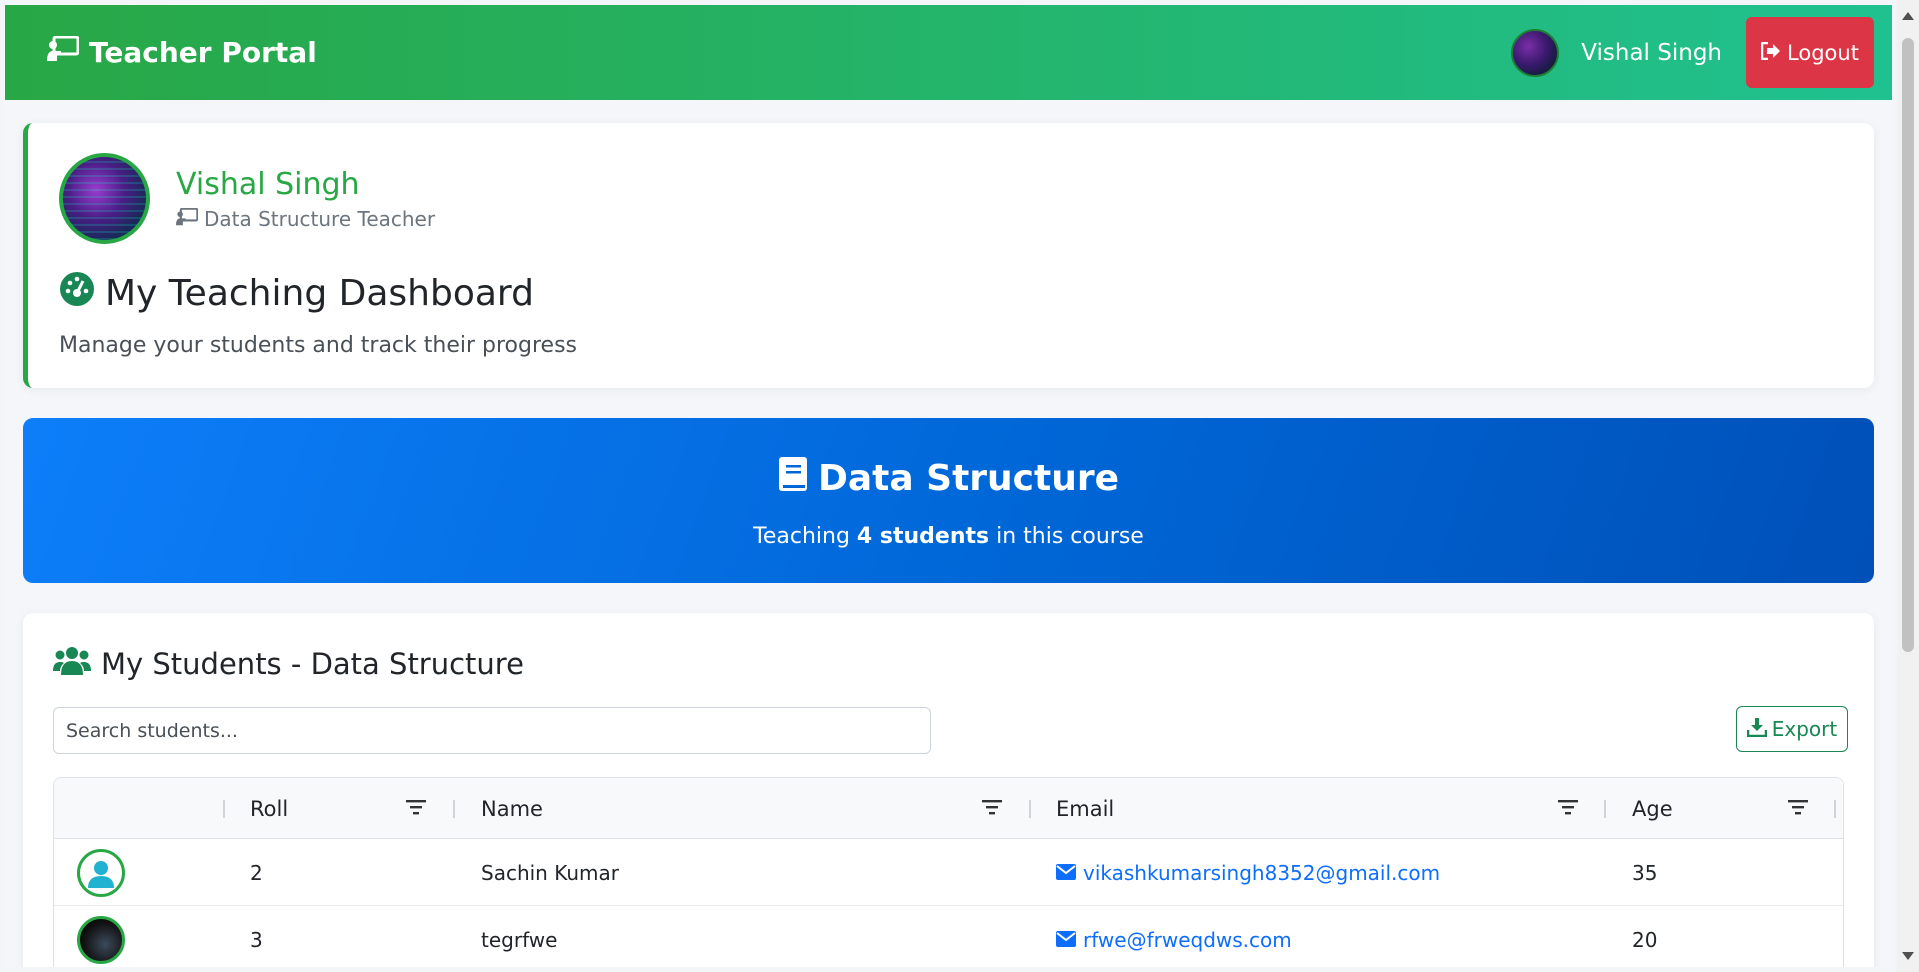 This screenshot has width=1919, height=972. Describe the element at coordinates (256, 939) in the screenshot. I see `roll-cell: 3` at that location.